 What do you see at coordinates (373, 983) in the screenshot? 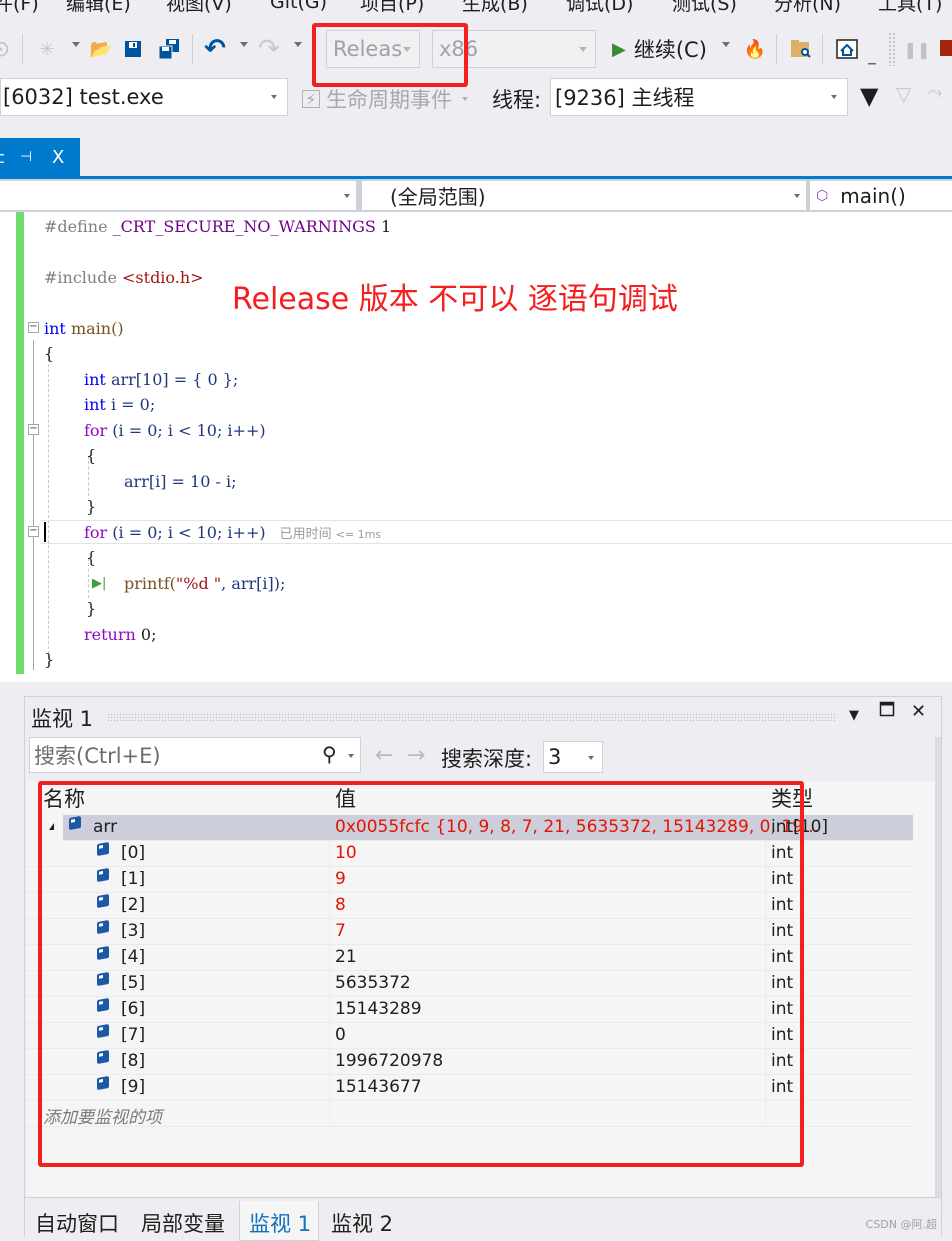
I see `watch-value: 5635372` at bounding box center [373, 983].